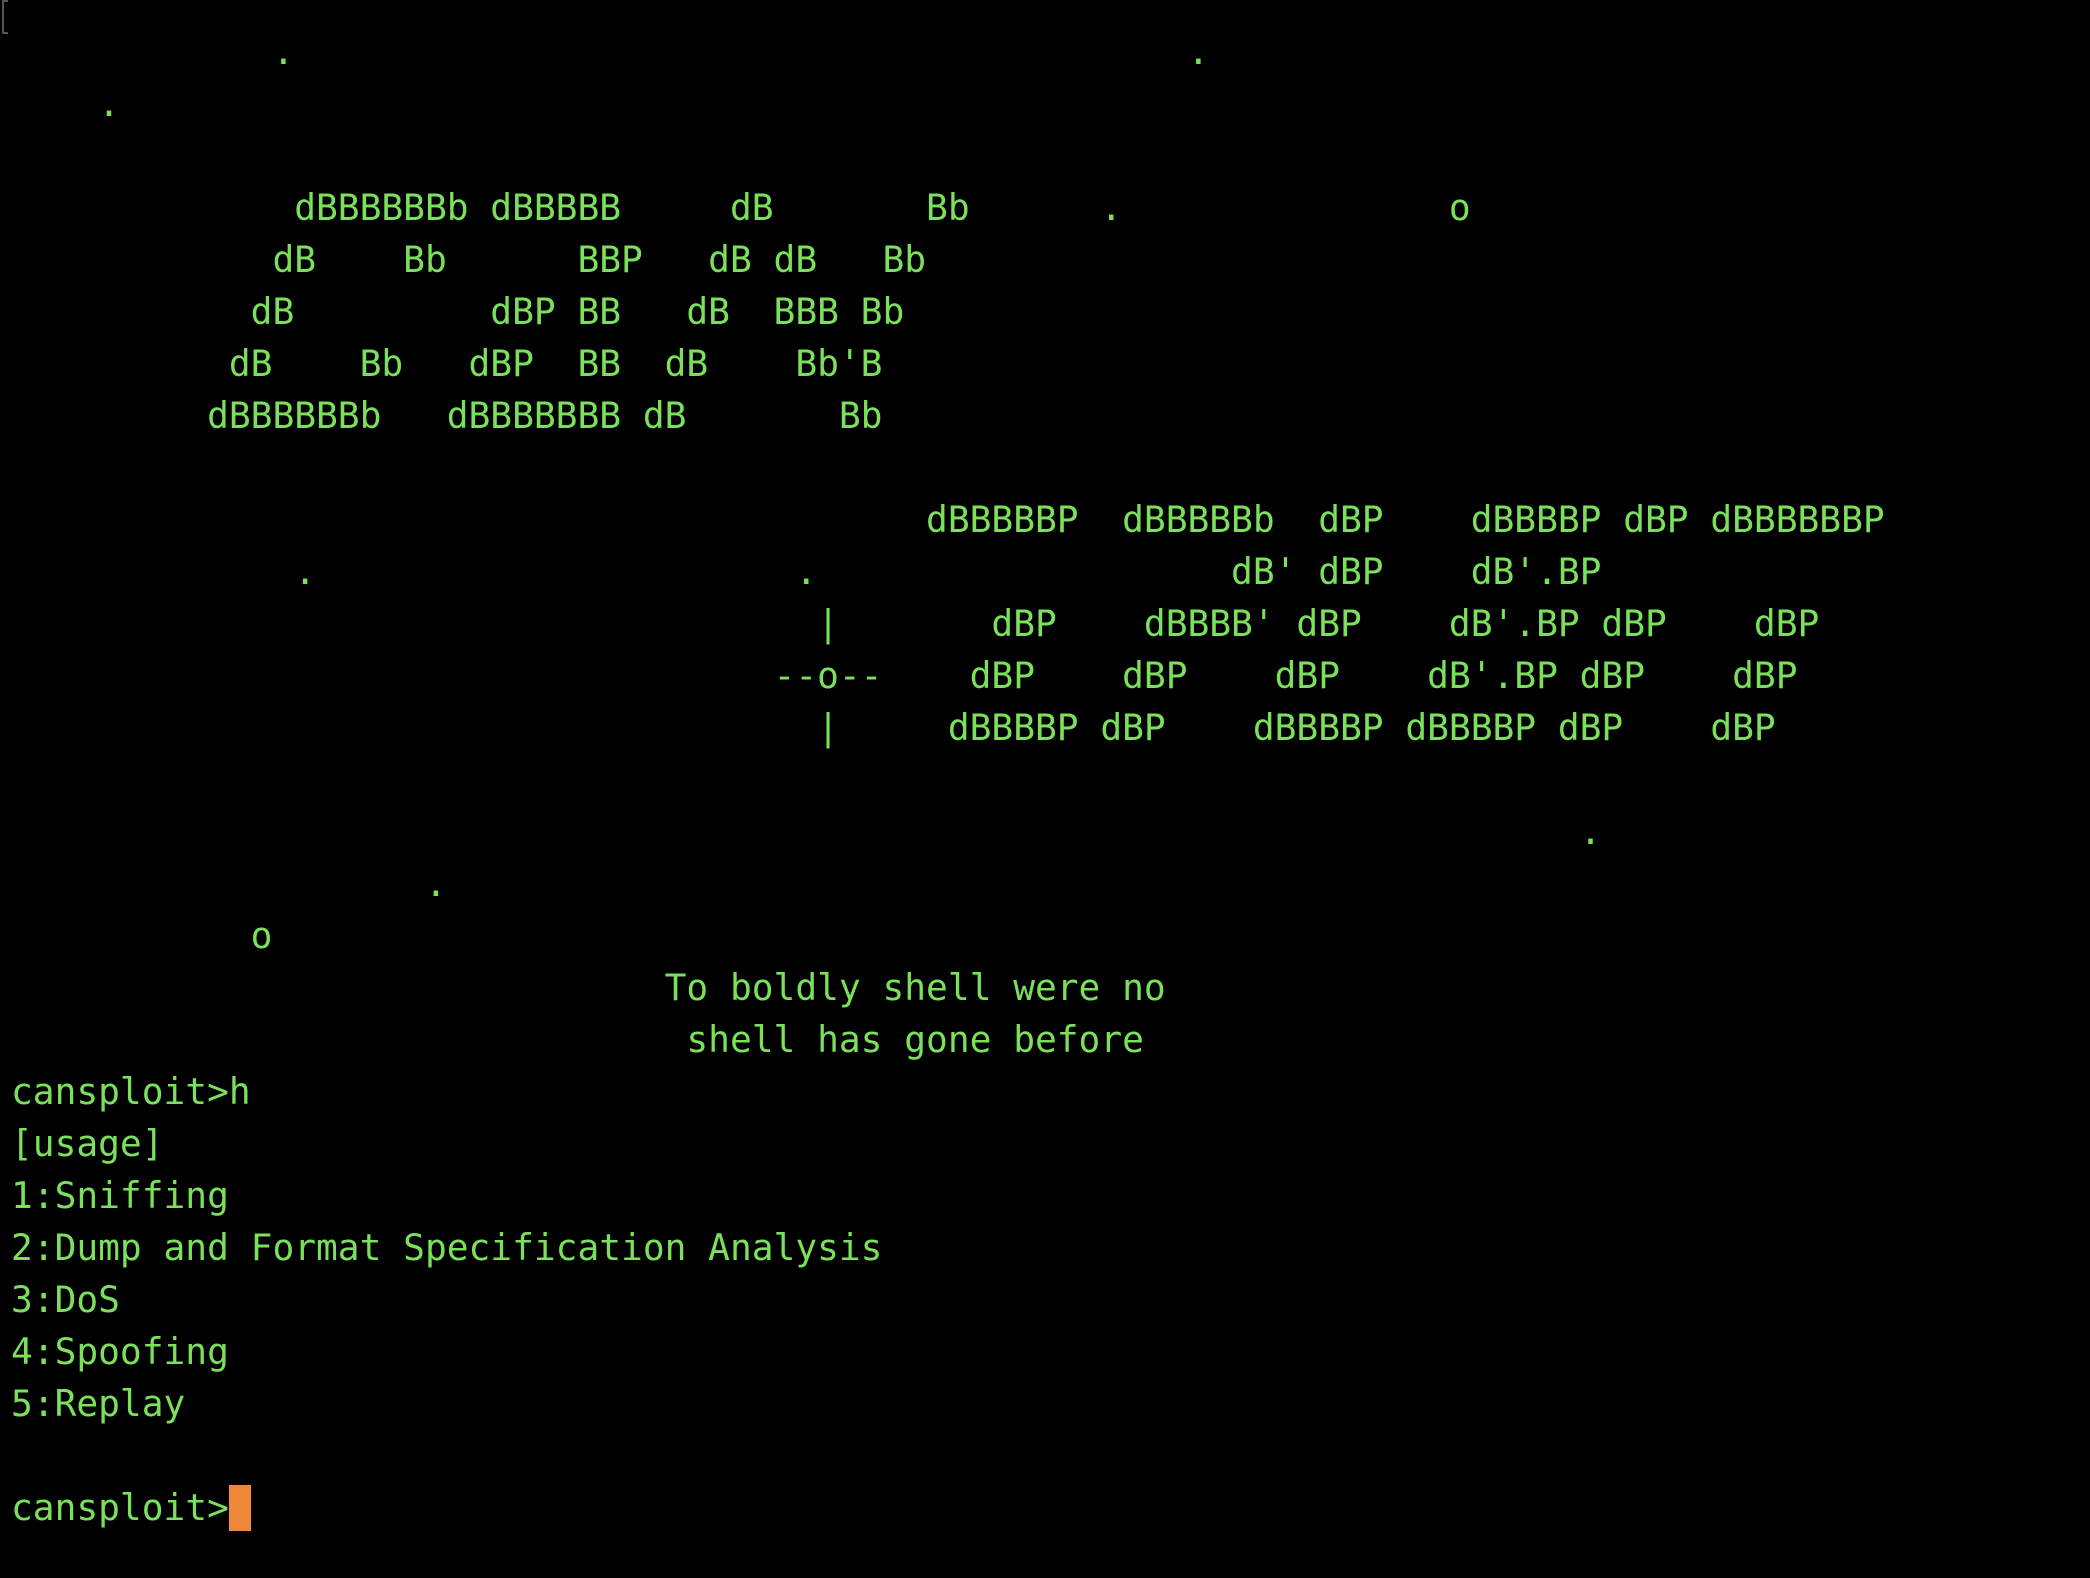 This screenshot has height=1578, width=2090. I want to click on banner-line: dBBBBBP dBBBBBb dBP dBBBBP dBP dBBBBBBP, so click(948, 519).